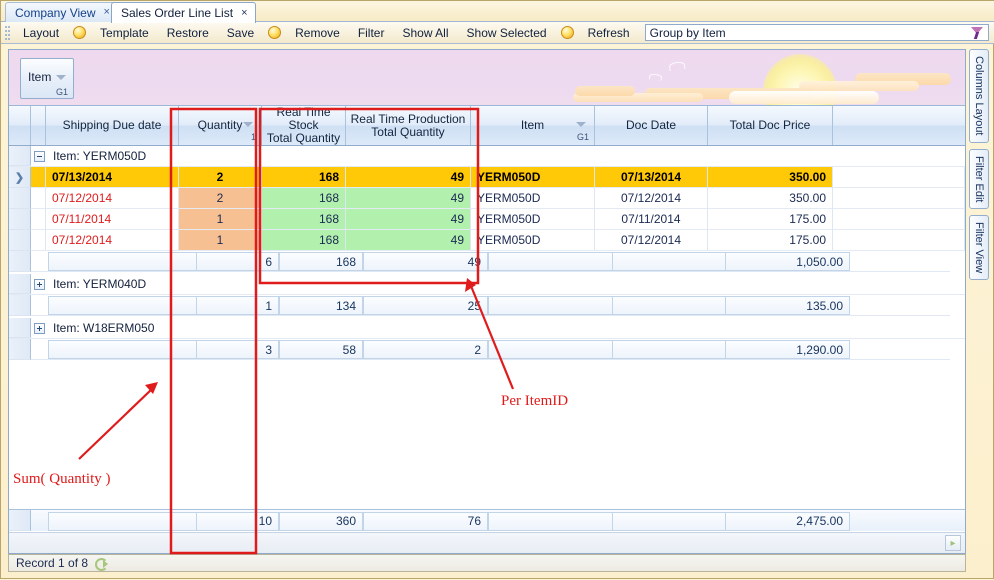  I want to click on cell-shipping-due-date: 07/11/2014, so click(112, 219).